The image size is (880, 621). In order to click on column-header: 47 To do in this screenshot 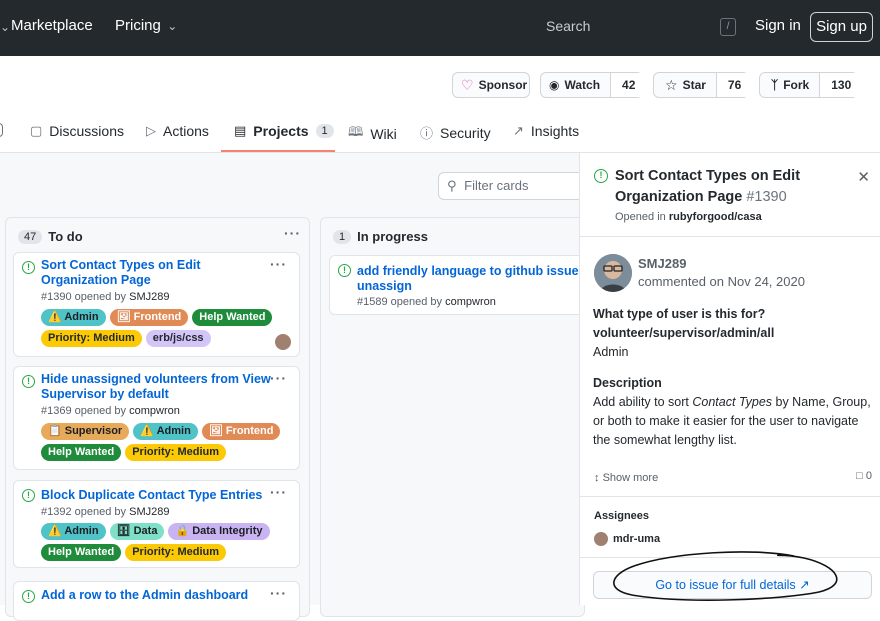, I will do `click(50, 236)`.